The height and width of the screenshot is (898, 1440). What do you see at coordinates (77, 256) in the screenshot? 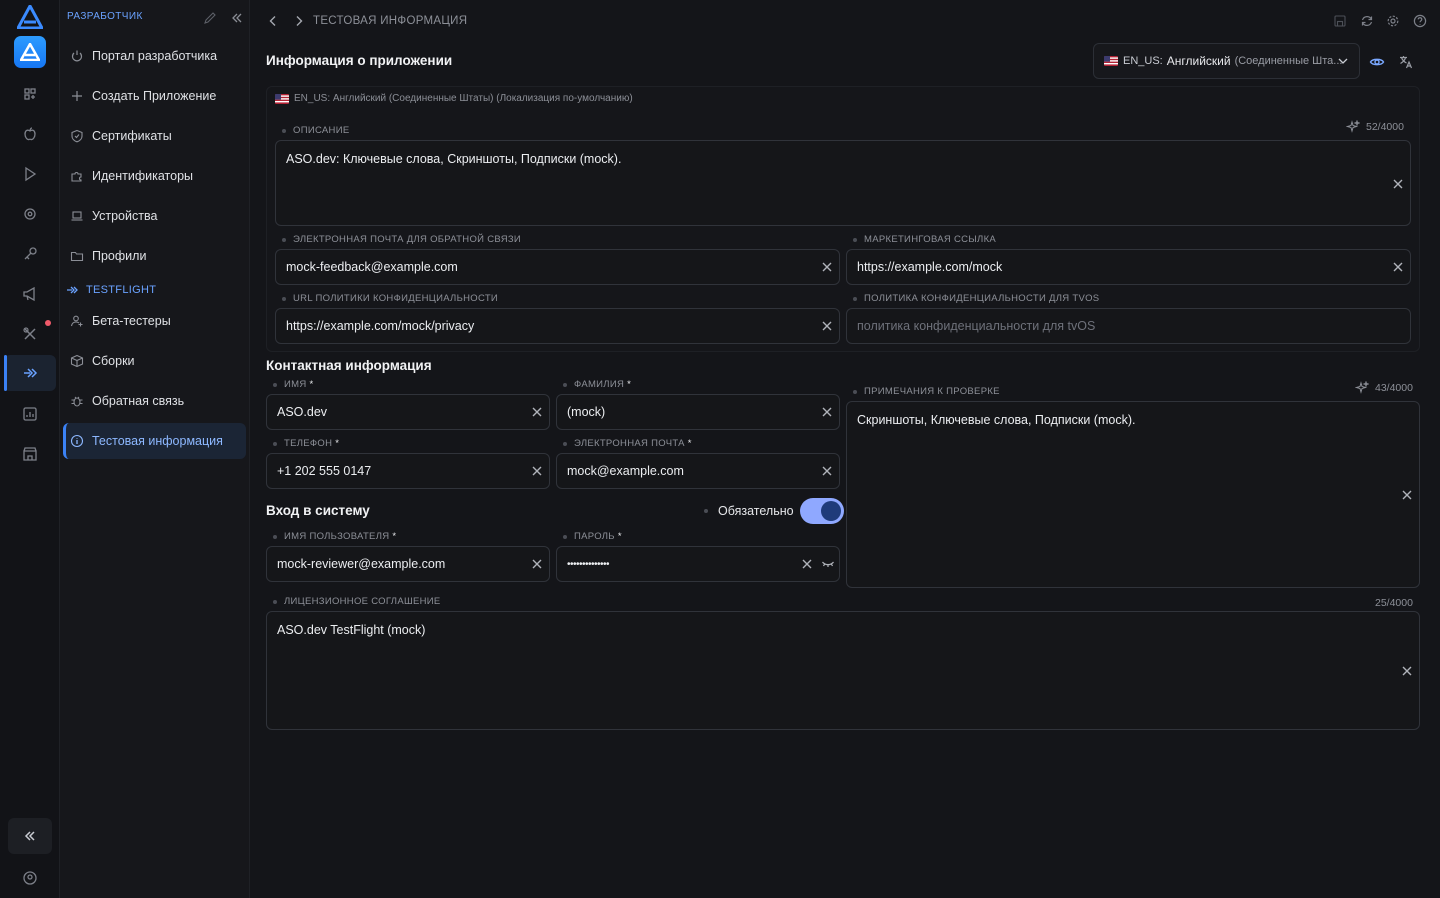
I see `folder-icon` at bounding box center [77, 256].